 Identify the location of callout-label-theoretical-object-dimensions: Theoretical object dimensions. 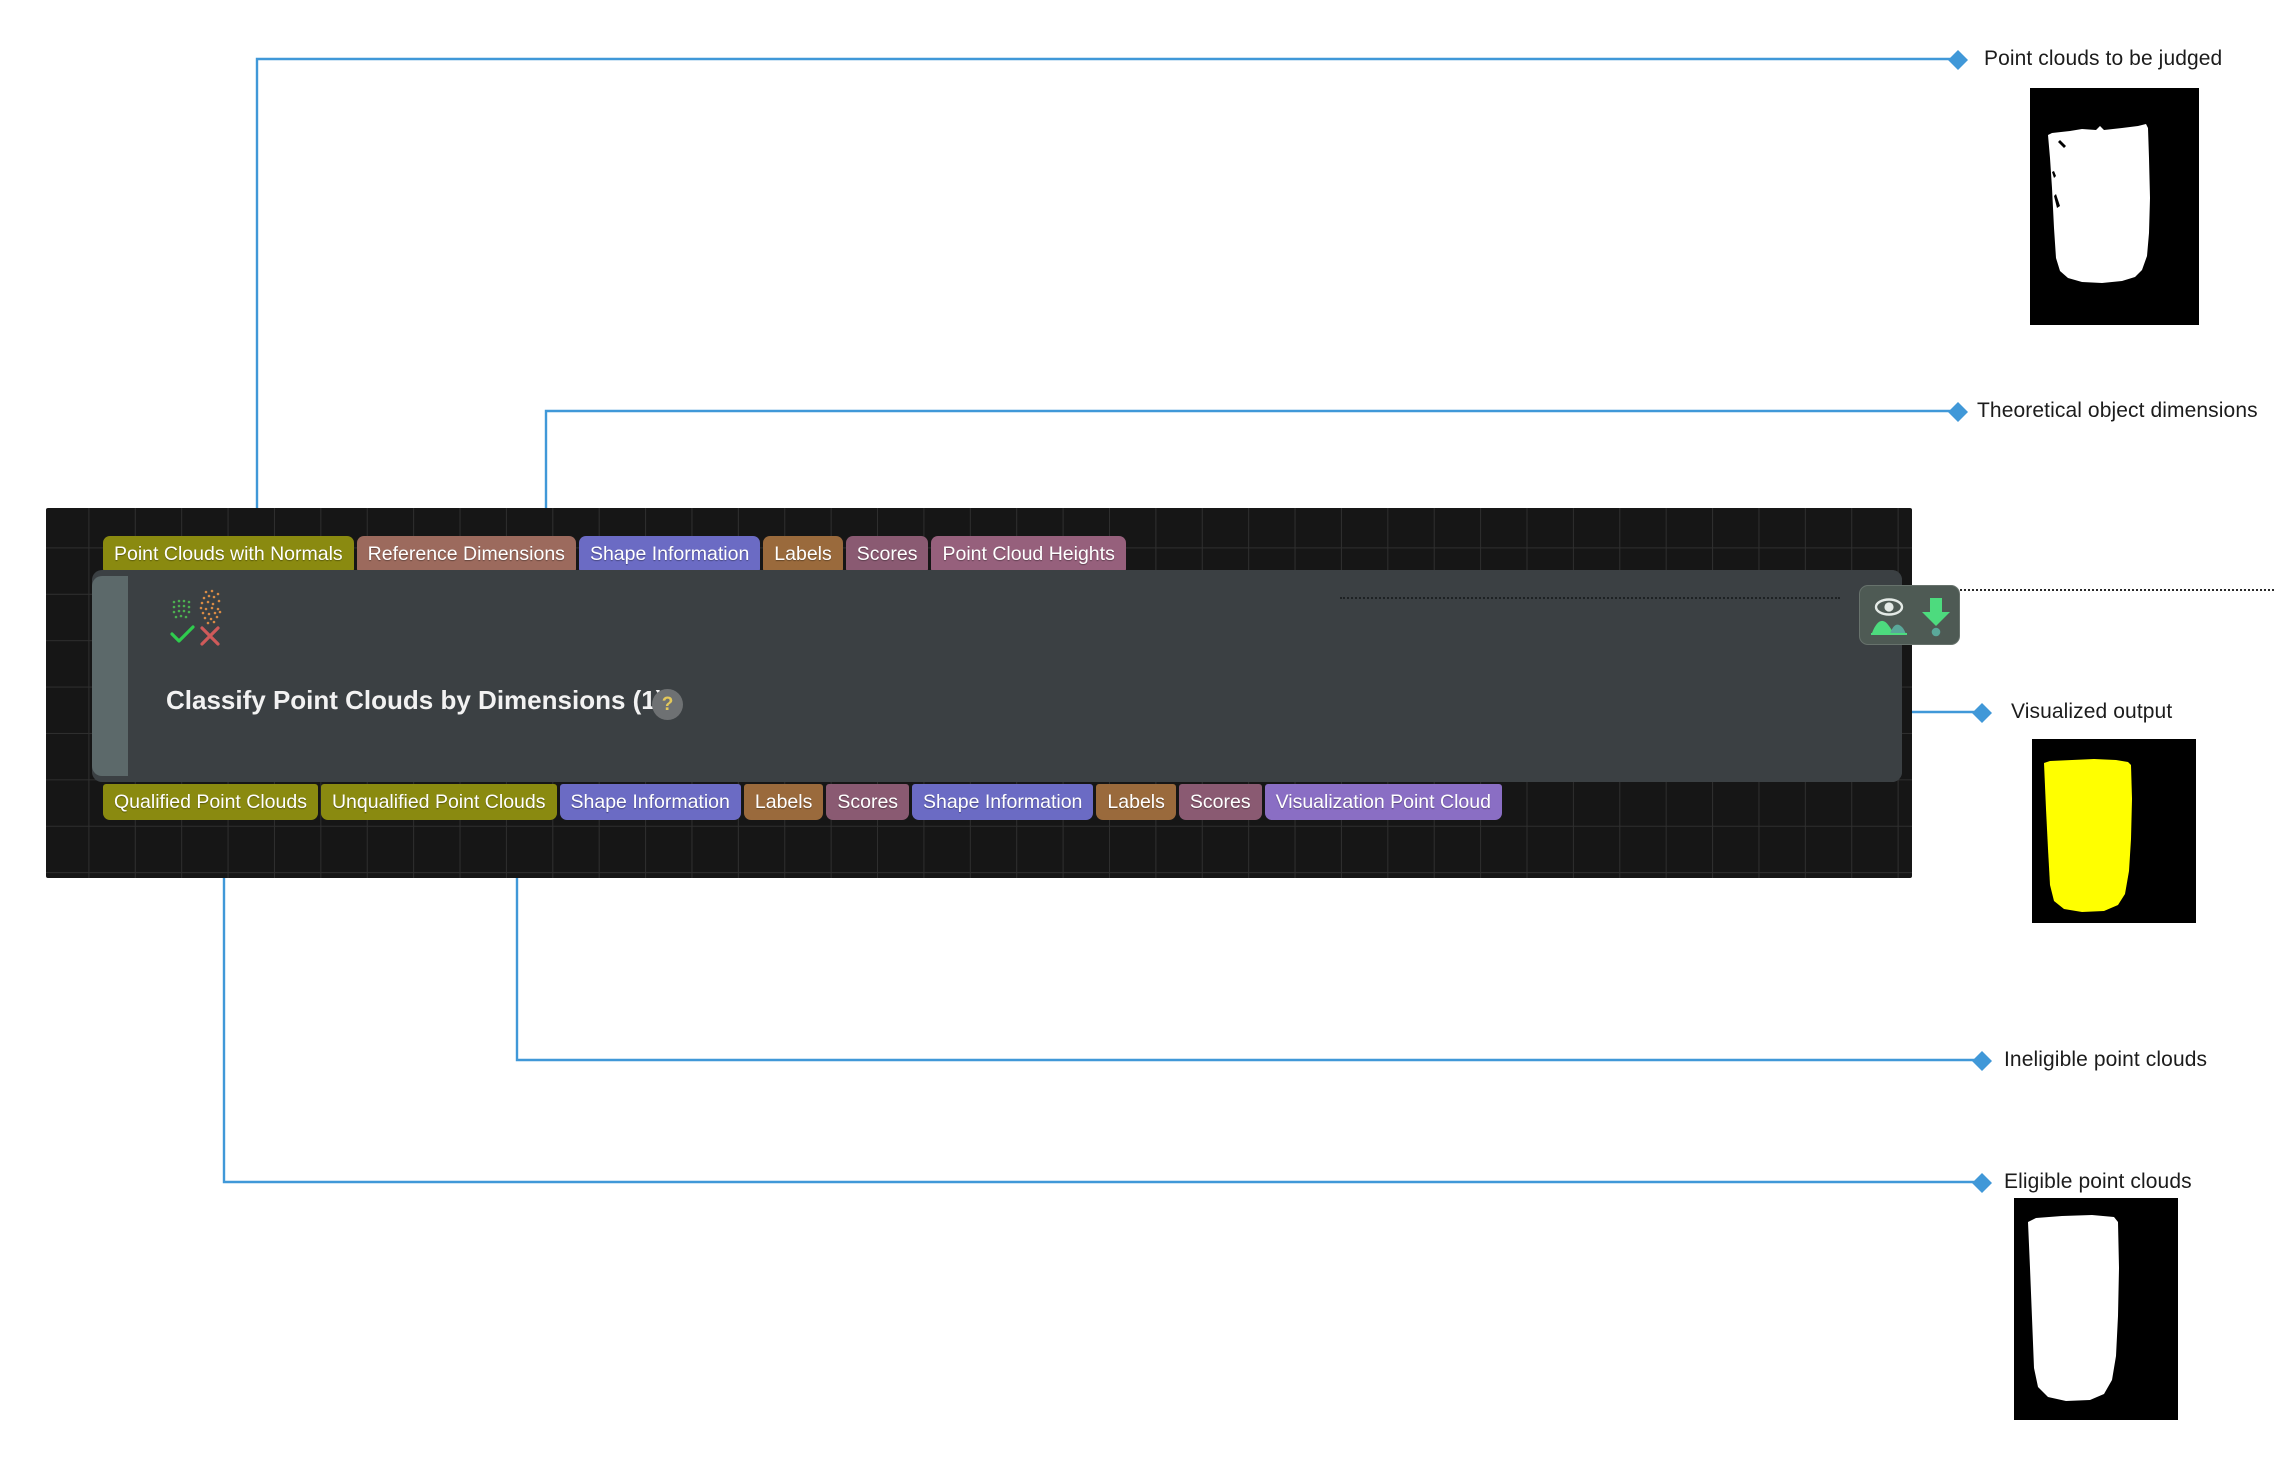
(2117, 410).